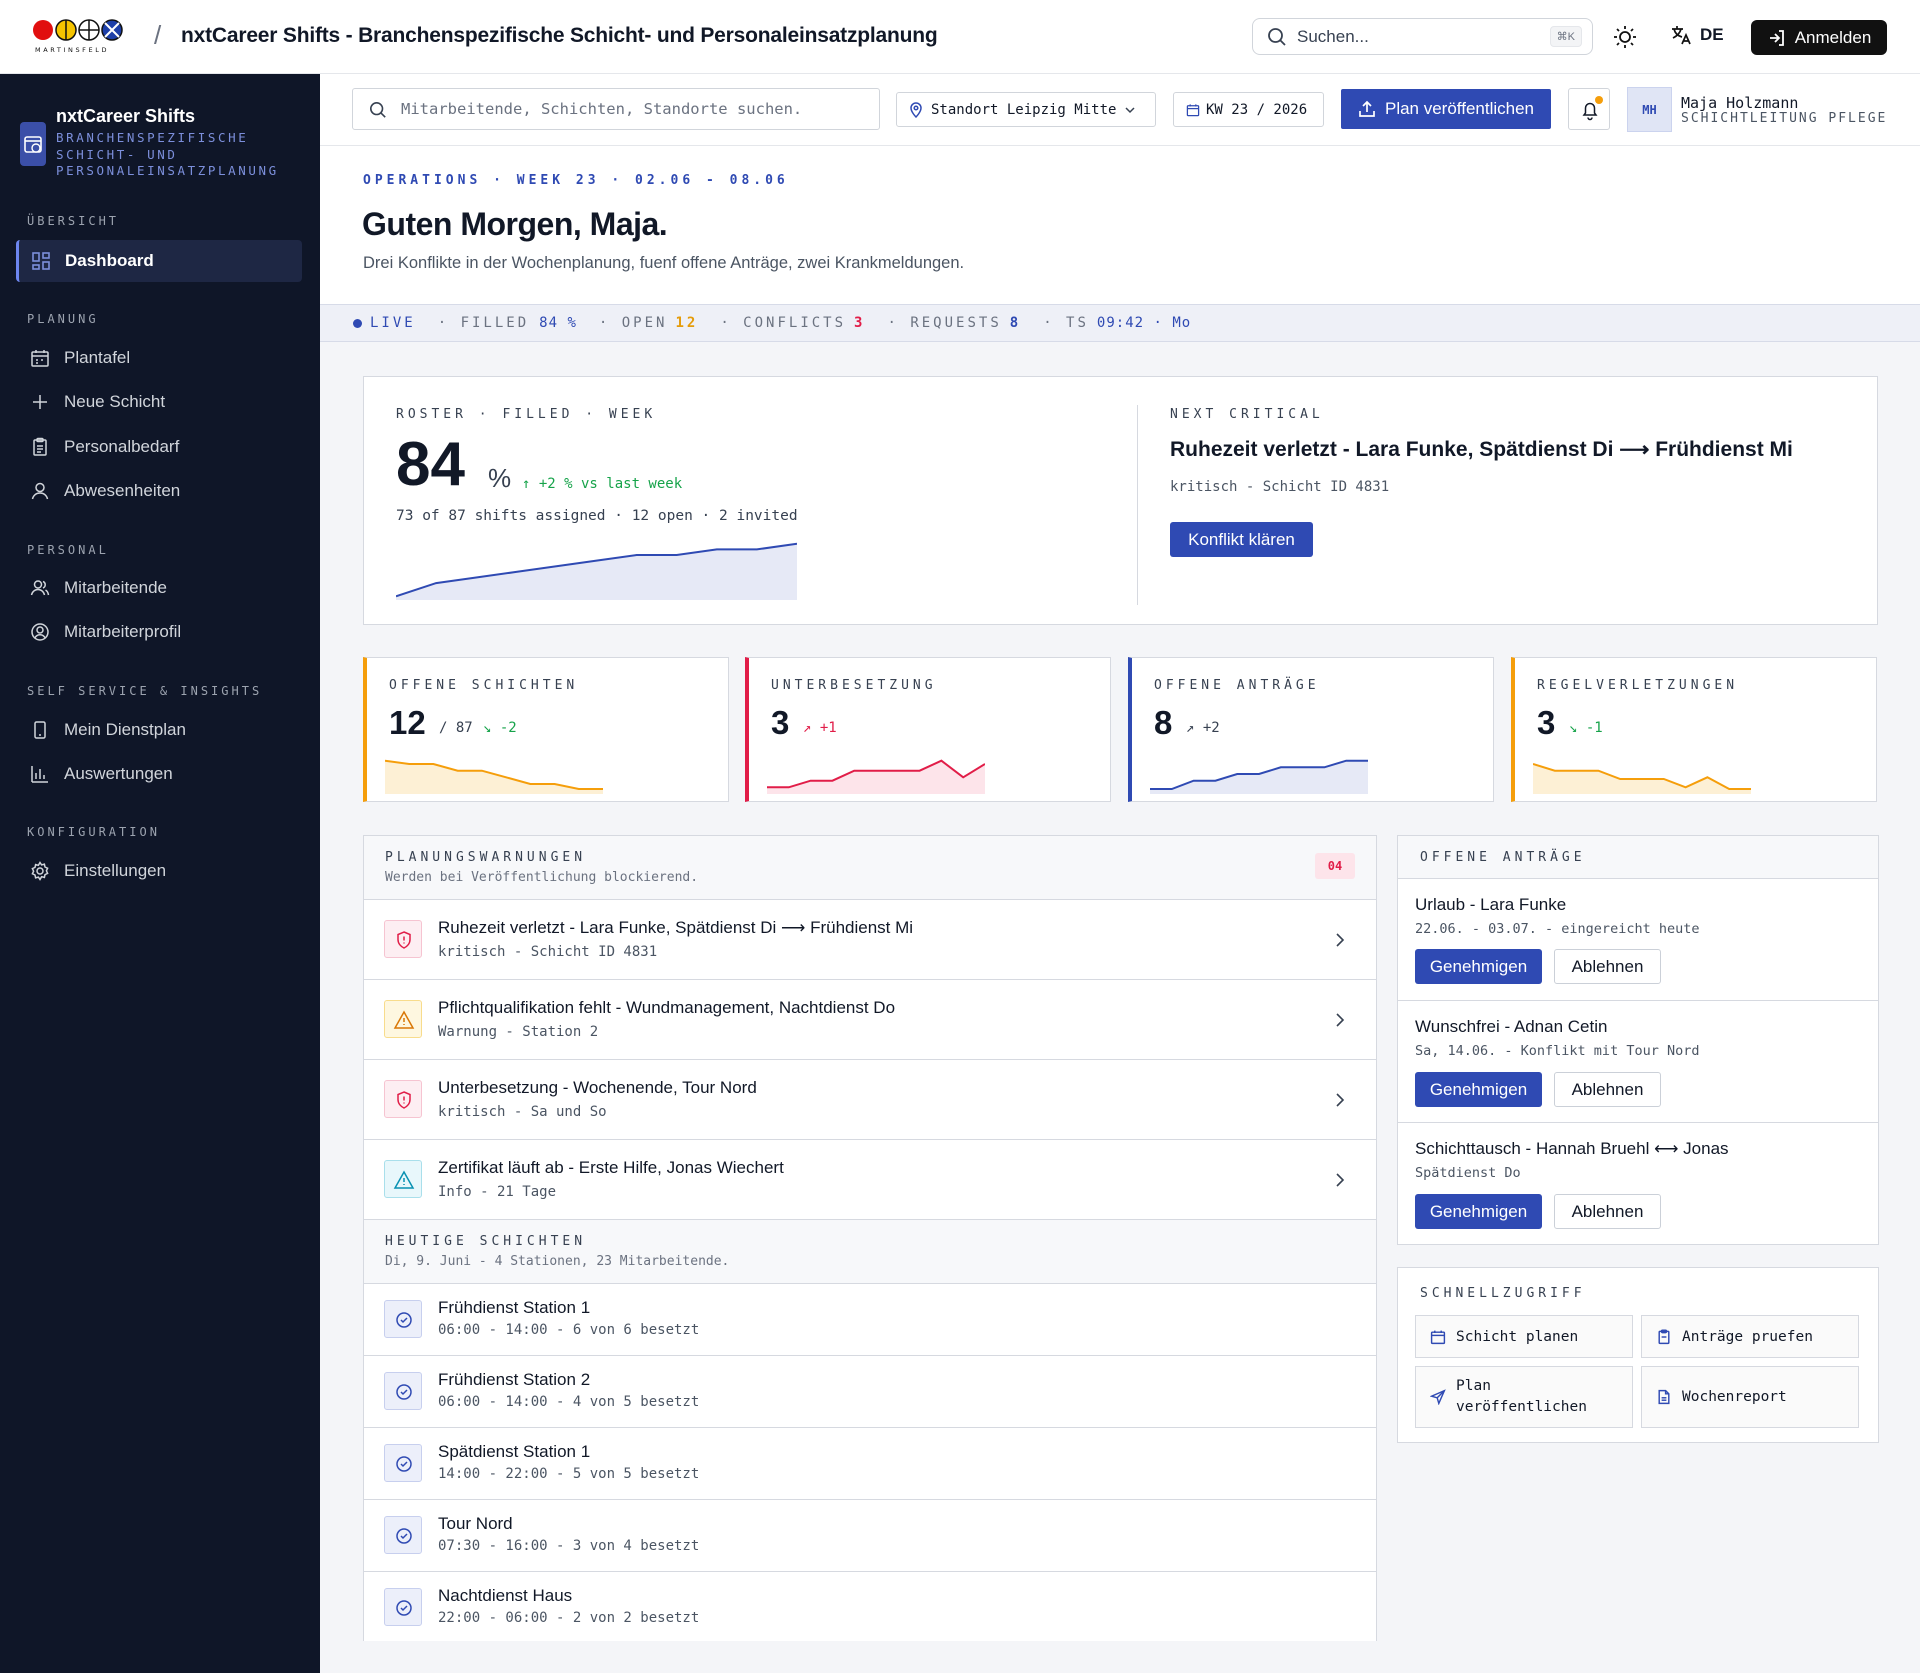 The height and width of the screenshot is (1673, 1920). I want to click on quick-review-requests-button: Anträge pruefen, so click(1750, 1336).